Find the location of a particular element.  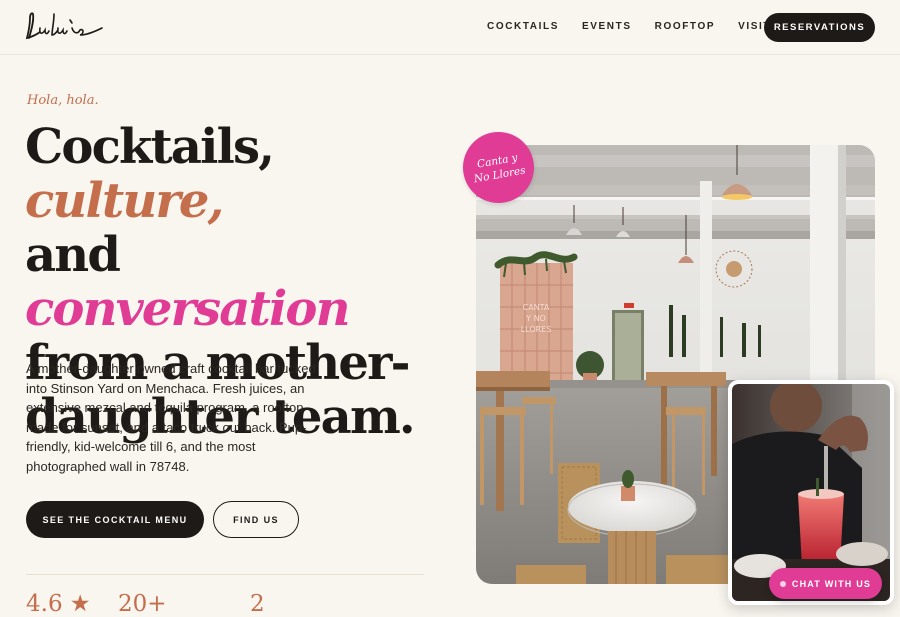

find-us-button: FIND US is located at coordinates (256, 519).